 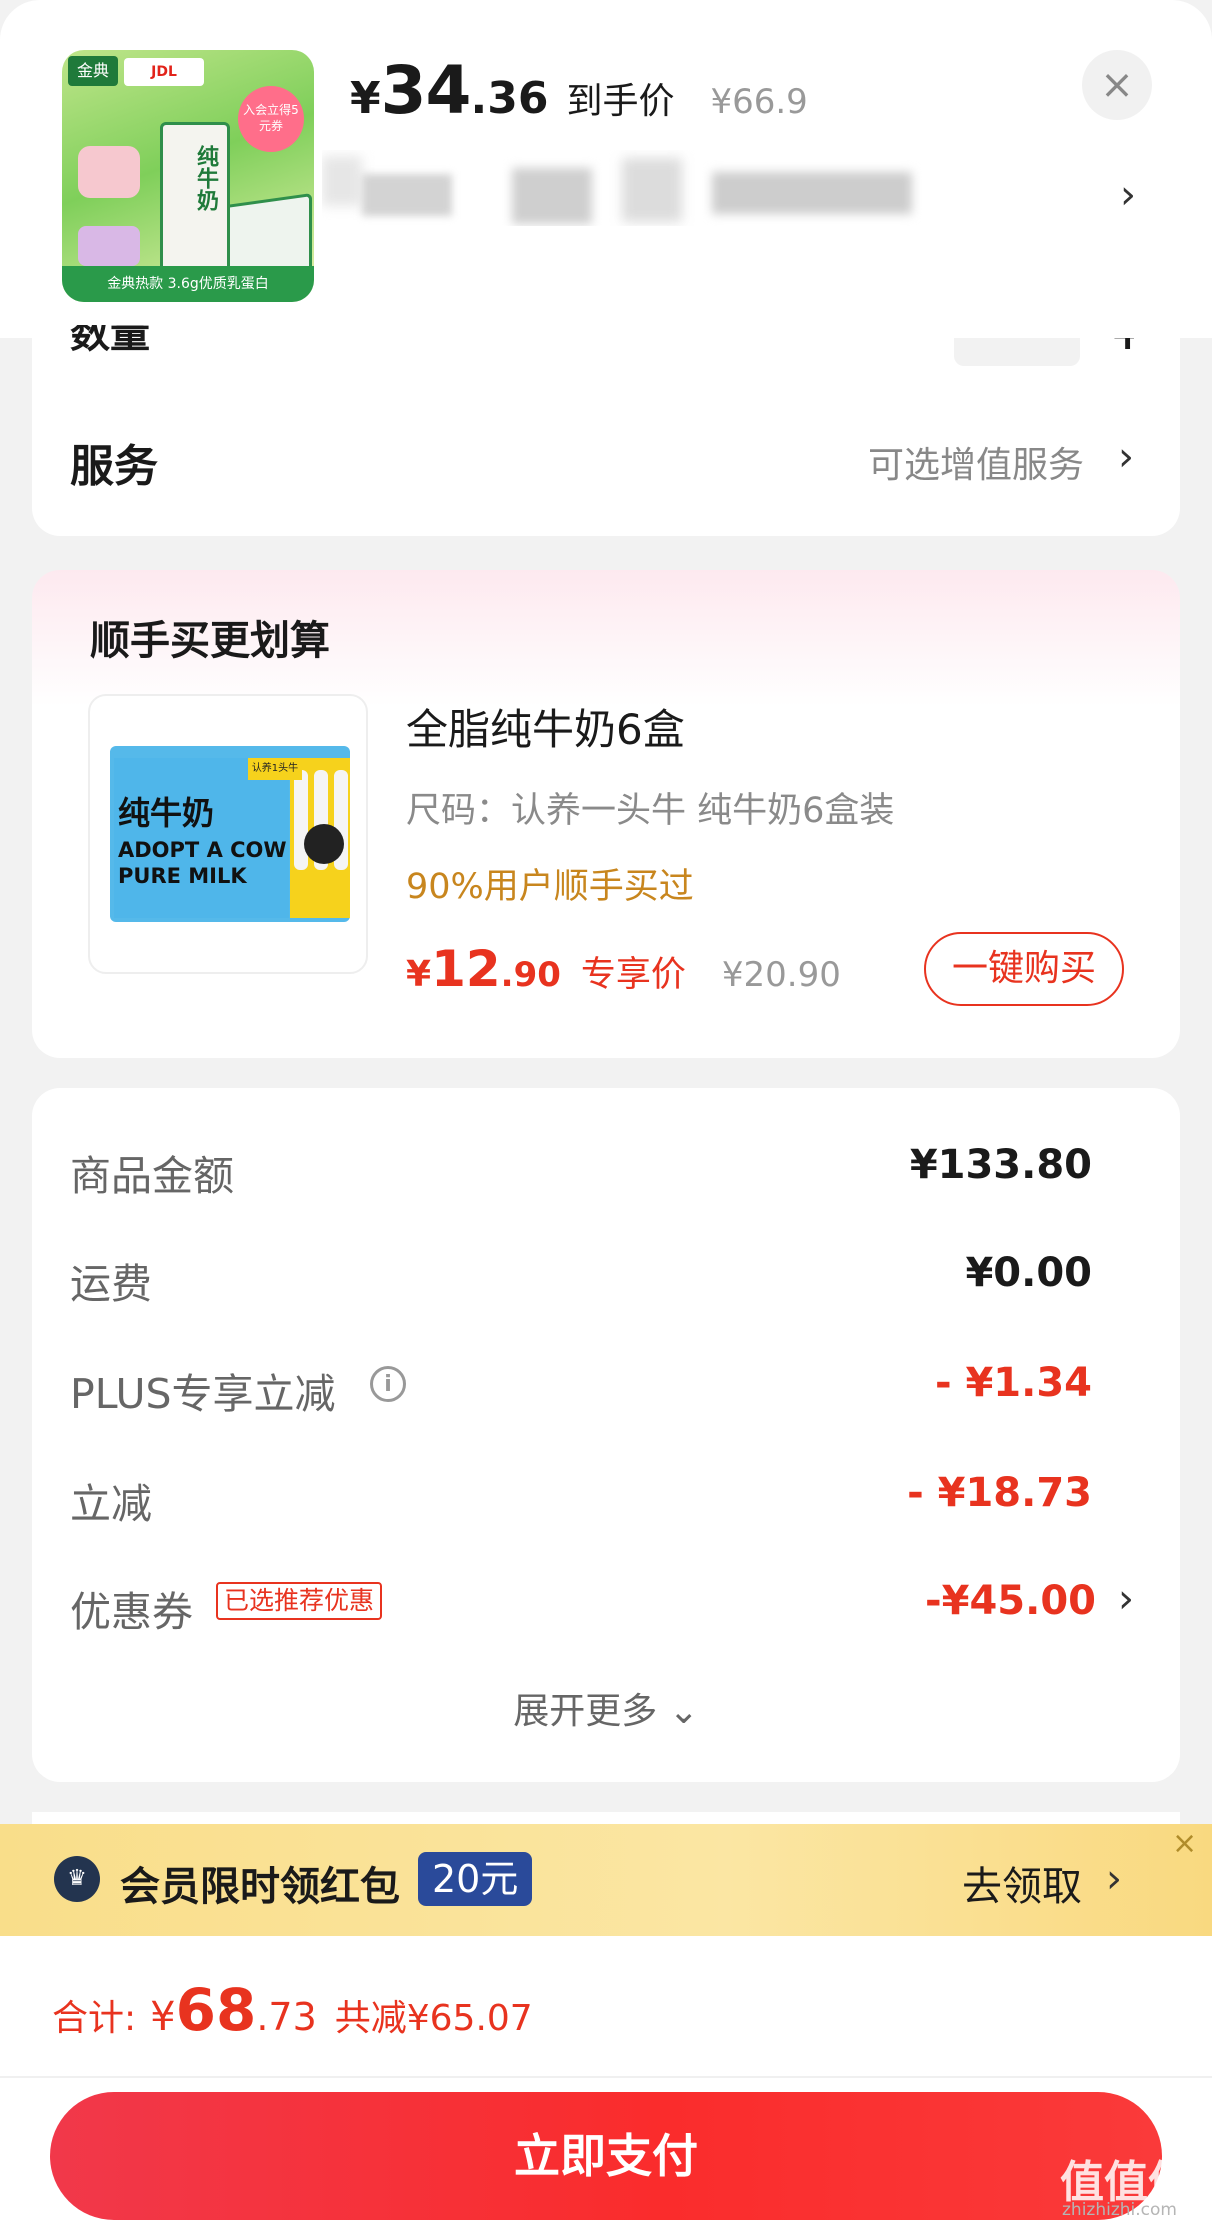 What do you see at coordinates (999, 1493) in the screenshot?
I see `summary-value: - ¥18.73` at bounding box center [999, 1493].